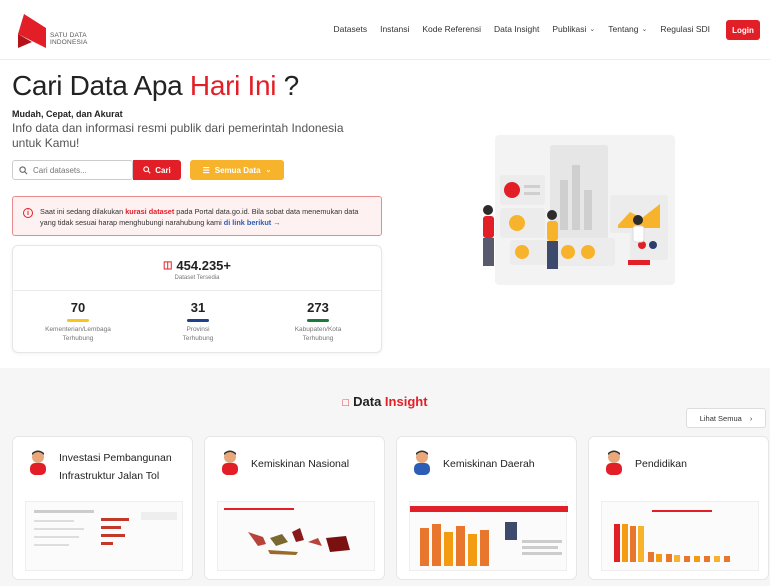 The image size is (770, 586). Describe the element at coordinates (68, 35) in the screenshot. I see `logo-line1: SATU DATA` at that location.